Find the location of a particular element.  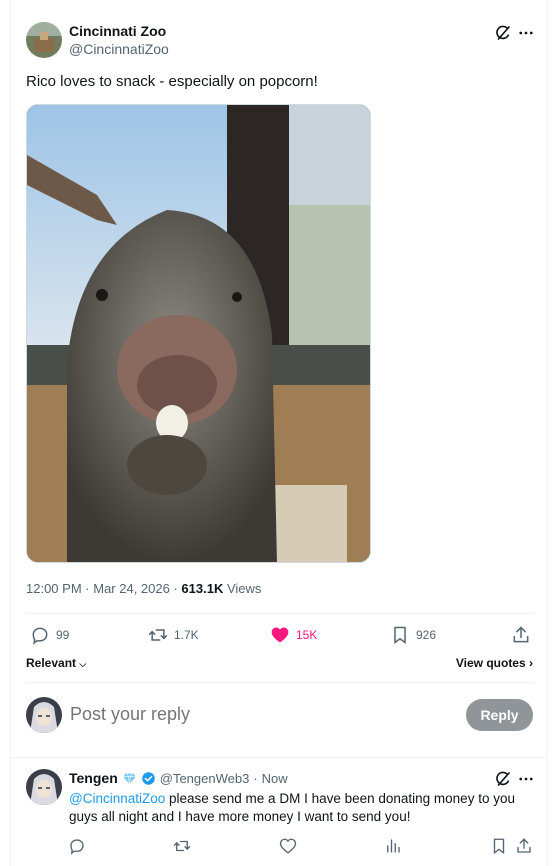

reply-action: 99 is located at coordinates (49, 635).